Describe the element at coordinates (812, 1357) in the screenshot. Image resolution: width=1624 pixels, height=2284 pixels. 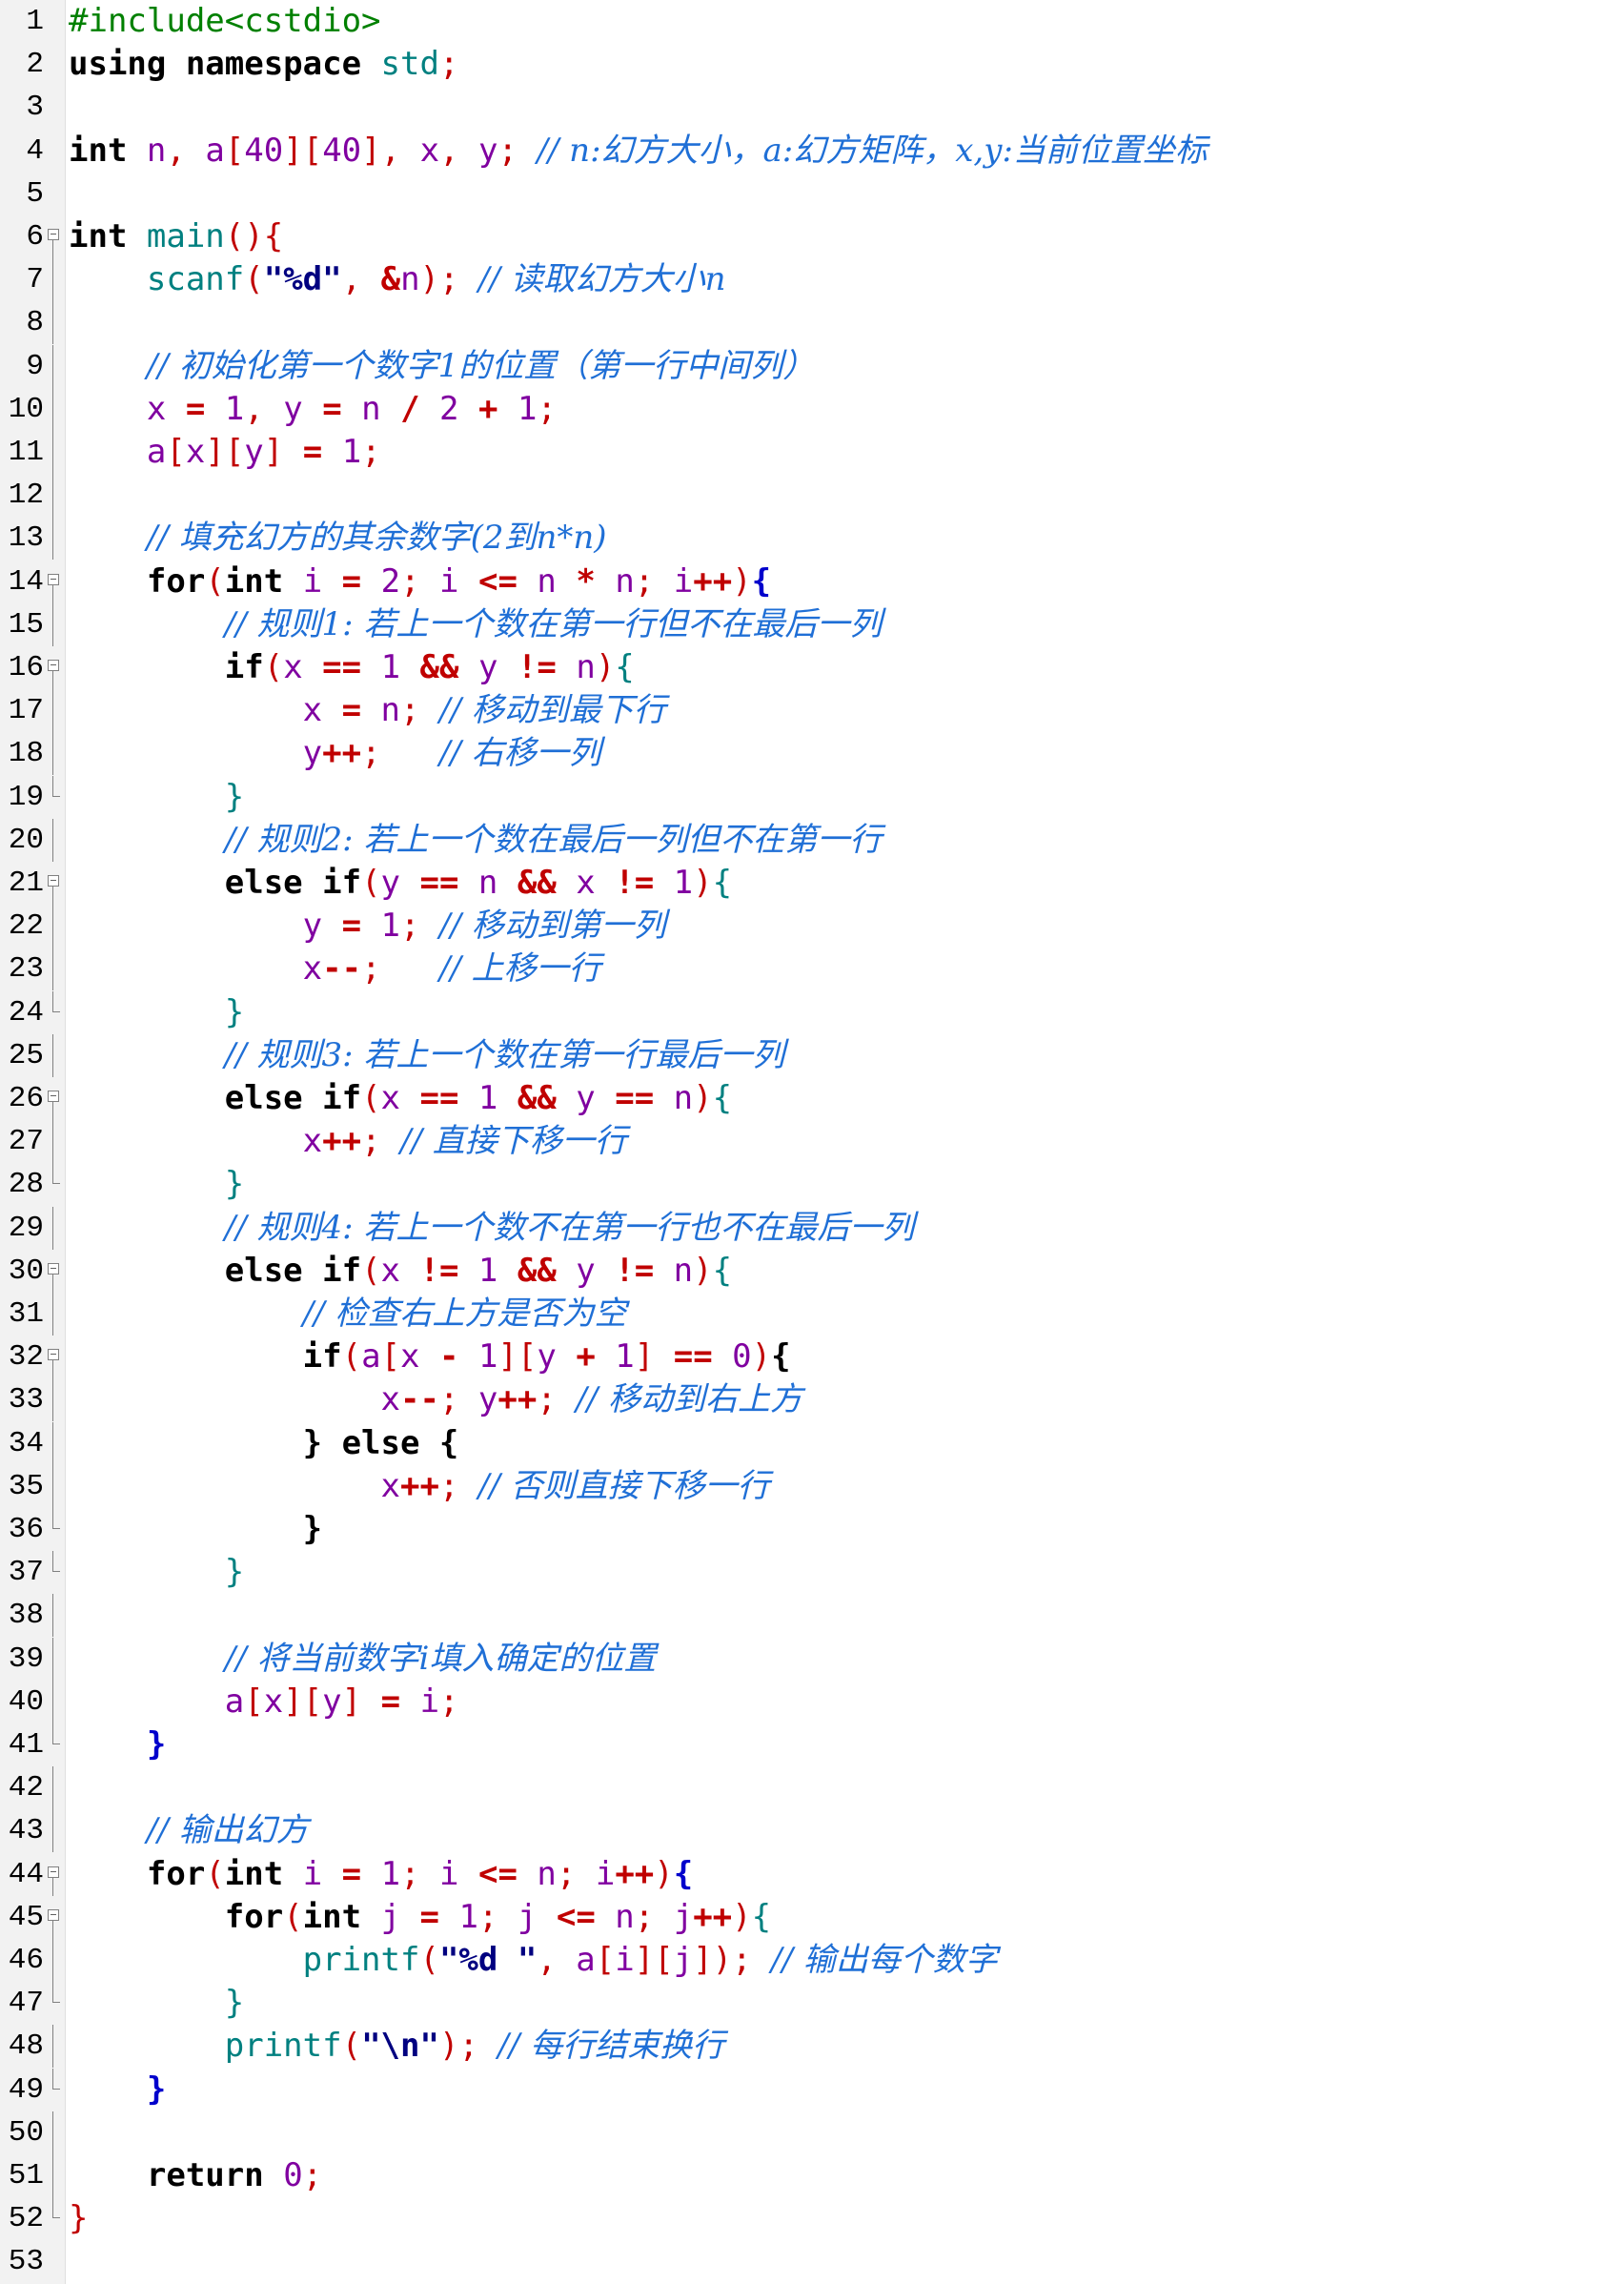
I see `code-line: 32 if(a[x - 1][y + 1] == 0){` at that location.